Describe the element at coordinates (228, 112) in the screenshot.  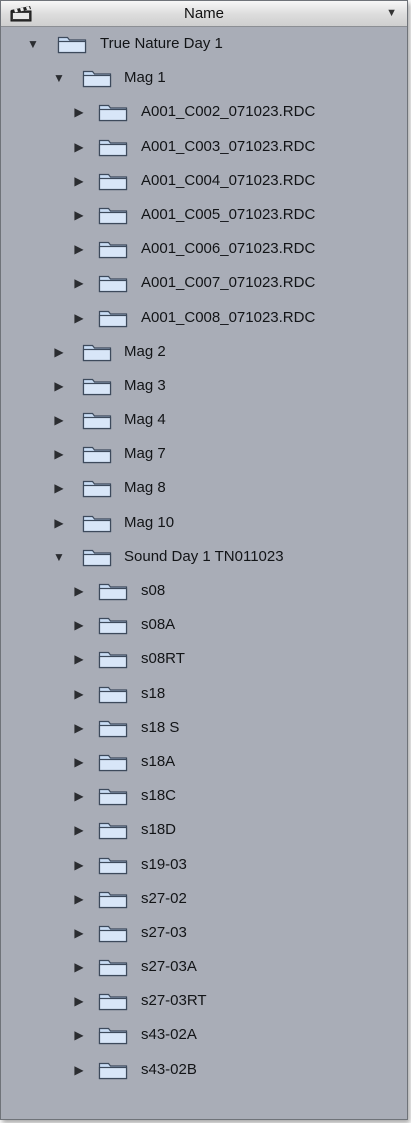
I see `tree-row-label: A001_C002_071023.RDC` at that location.